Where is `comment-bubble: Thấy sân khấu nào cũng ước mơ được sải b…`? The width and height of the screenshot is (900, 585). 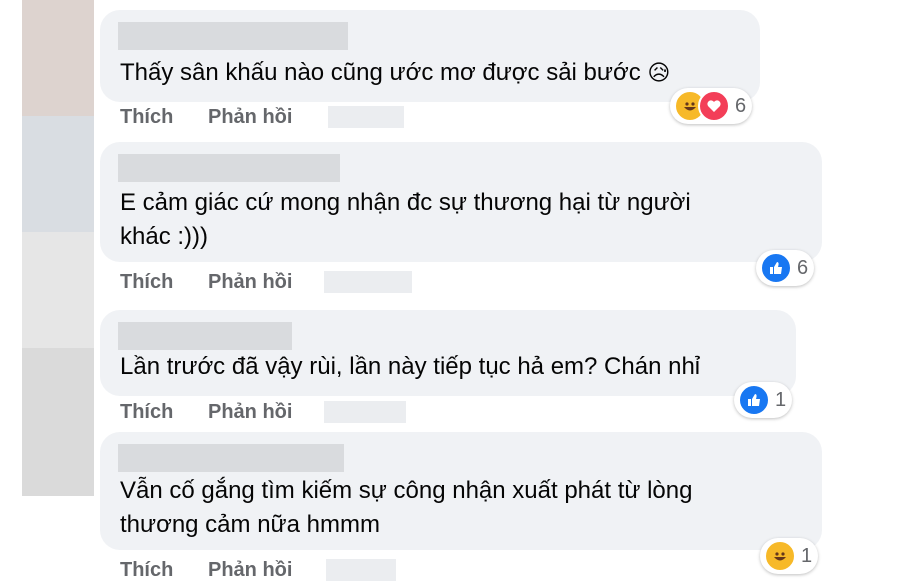
comment-bubble: Thấy sân khấu nào cũng ước mơ được sải b… is located at coordinates (430, 56).